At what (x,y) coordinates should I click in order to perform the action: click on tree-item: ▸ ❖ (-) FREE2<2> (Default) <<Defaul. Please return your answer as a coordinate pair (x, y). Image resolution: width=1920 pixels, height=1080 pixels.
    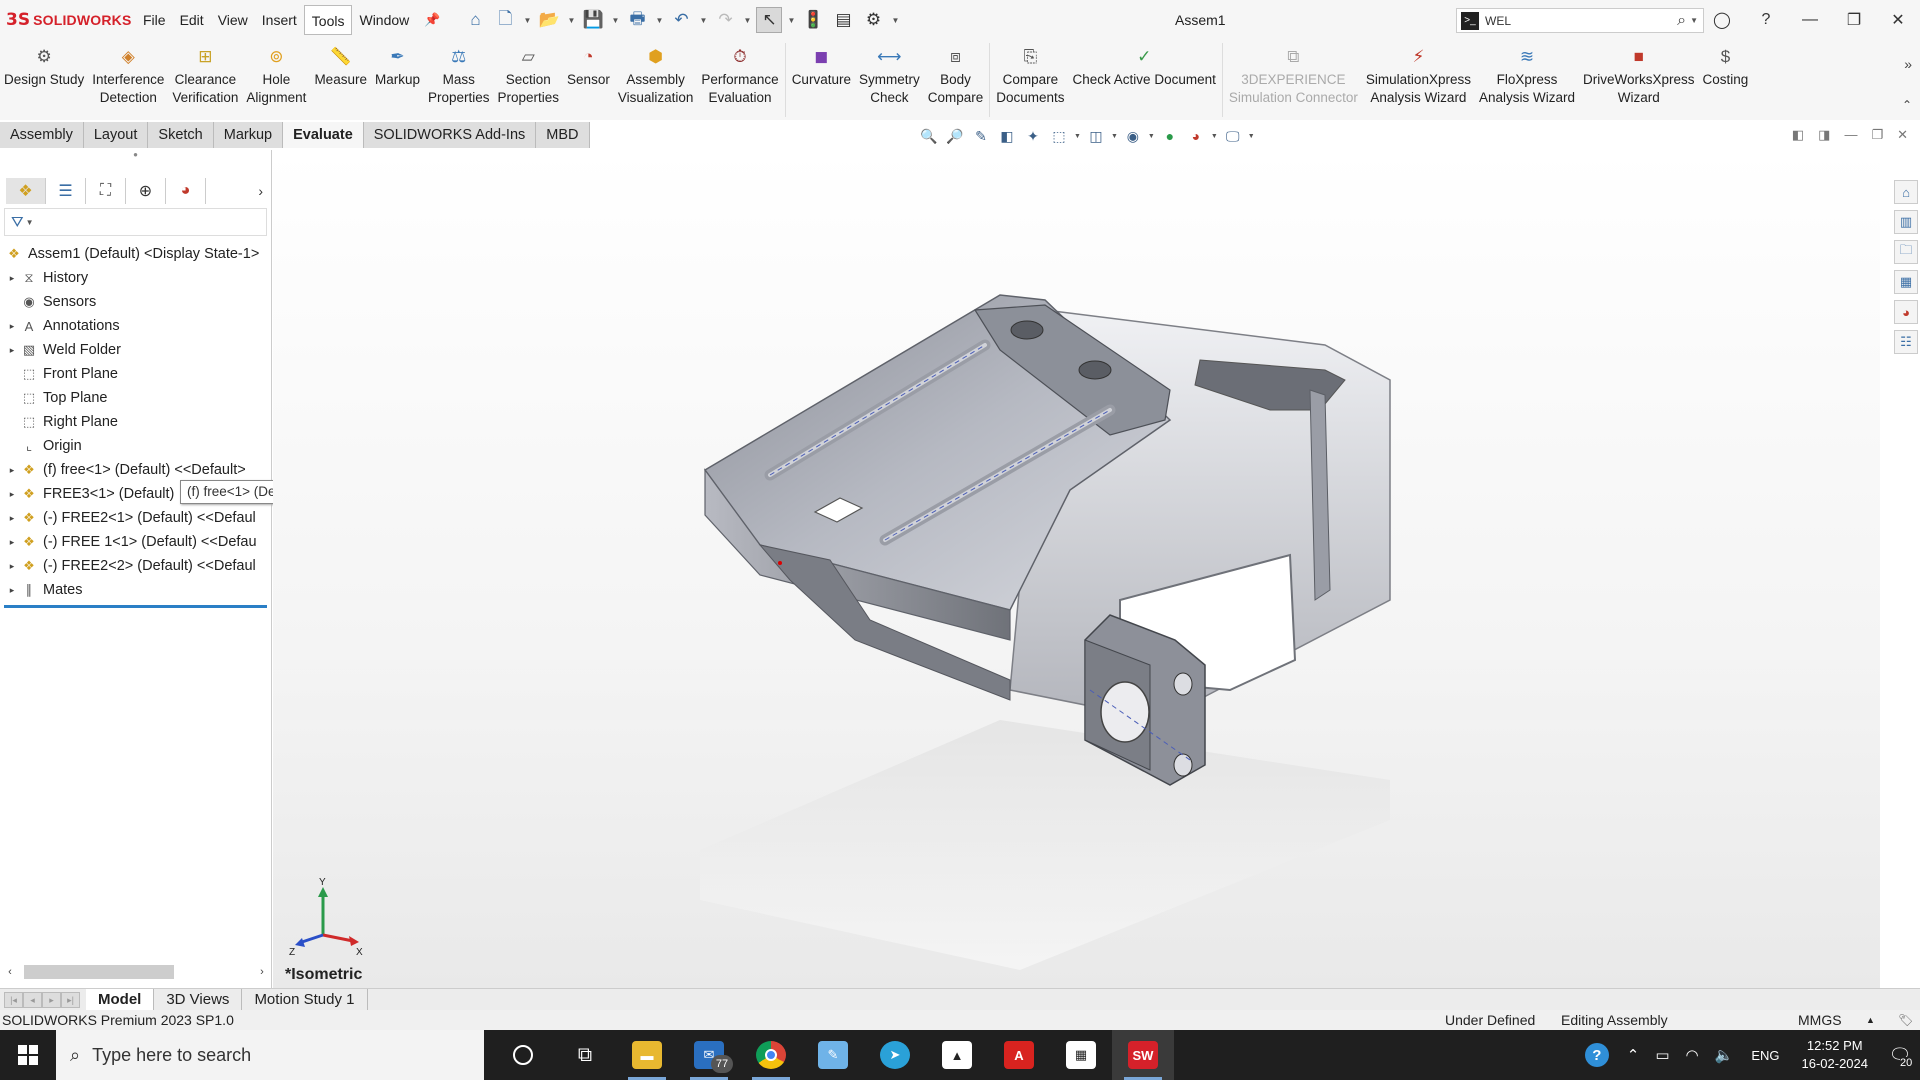
    Looking at the image, I should click on (135, 566).